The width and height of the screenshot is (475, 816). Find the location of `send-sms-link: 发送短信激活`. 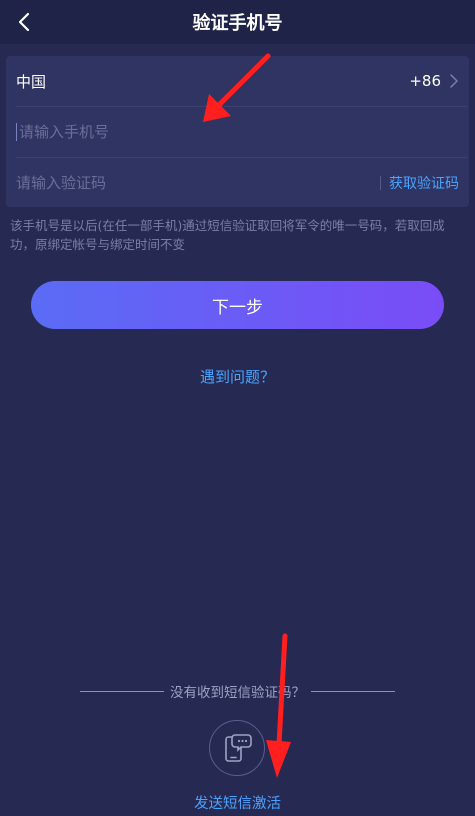

send-sms-link: 发送短信激活 is located at coordinates (237, 802).